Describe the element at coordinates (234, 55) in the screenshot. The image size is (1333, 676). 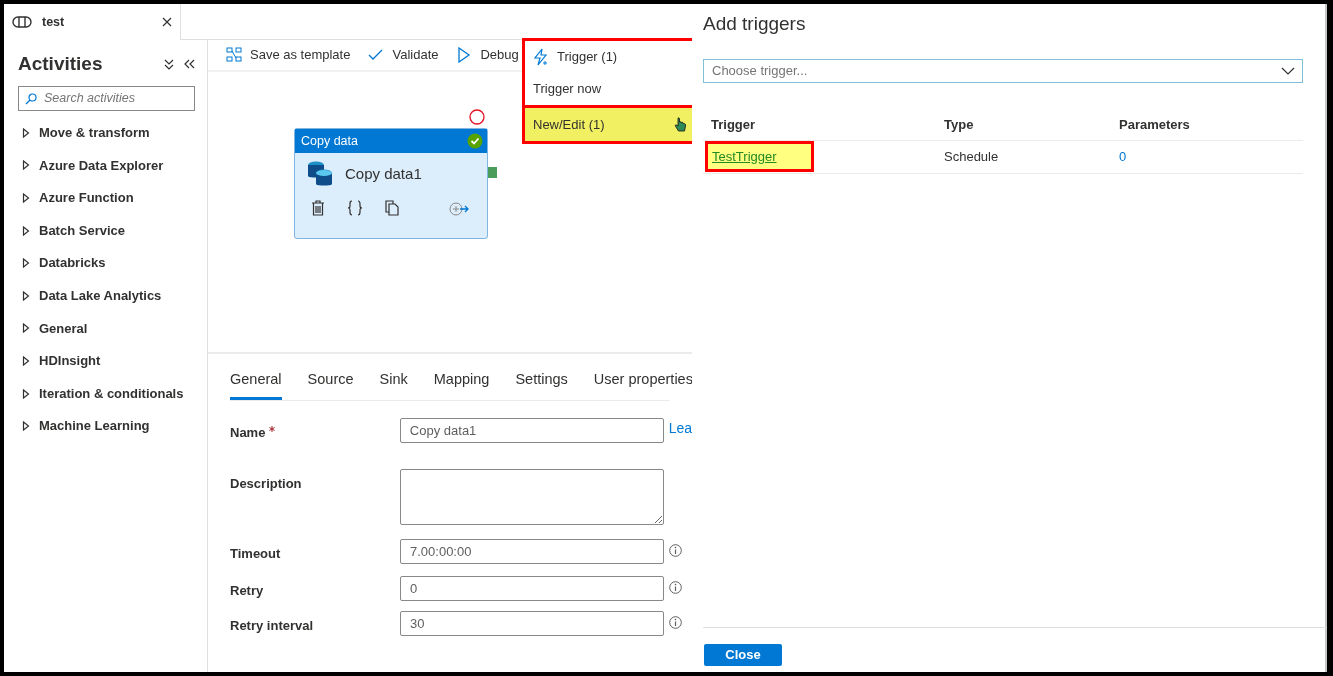
I see `template-icon` at that location.